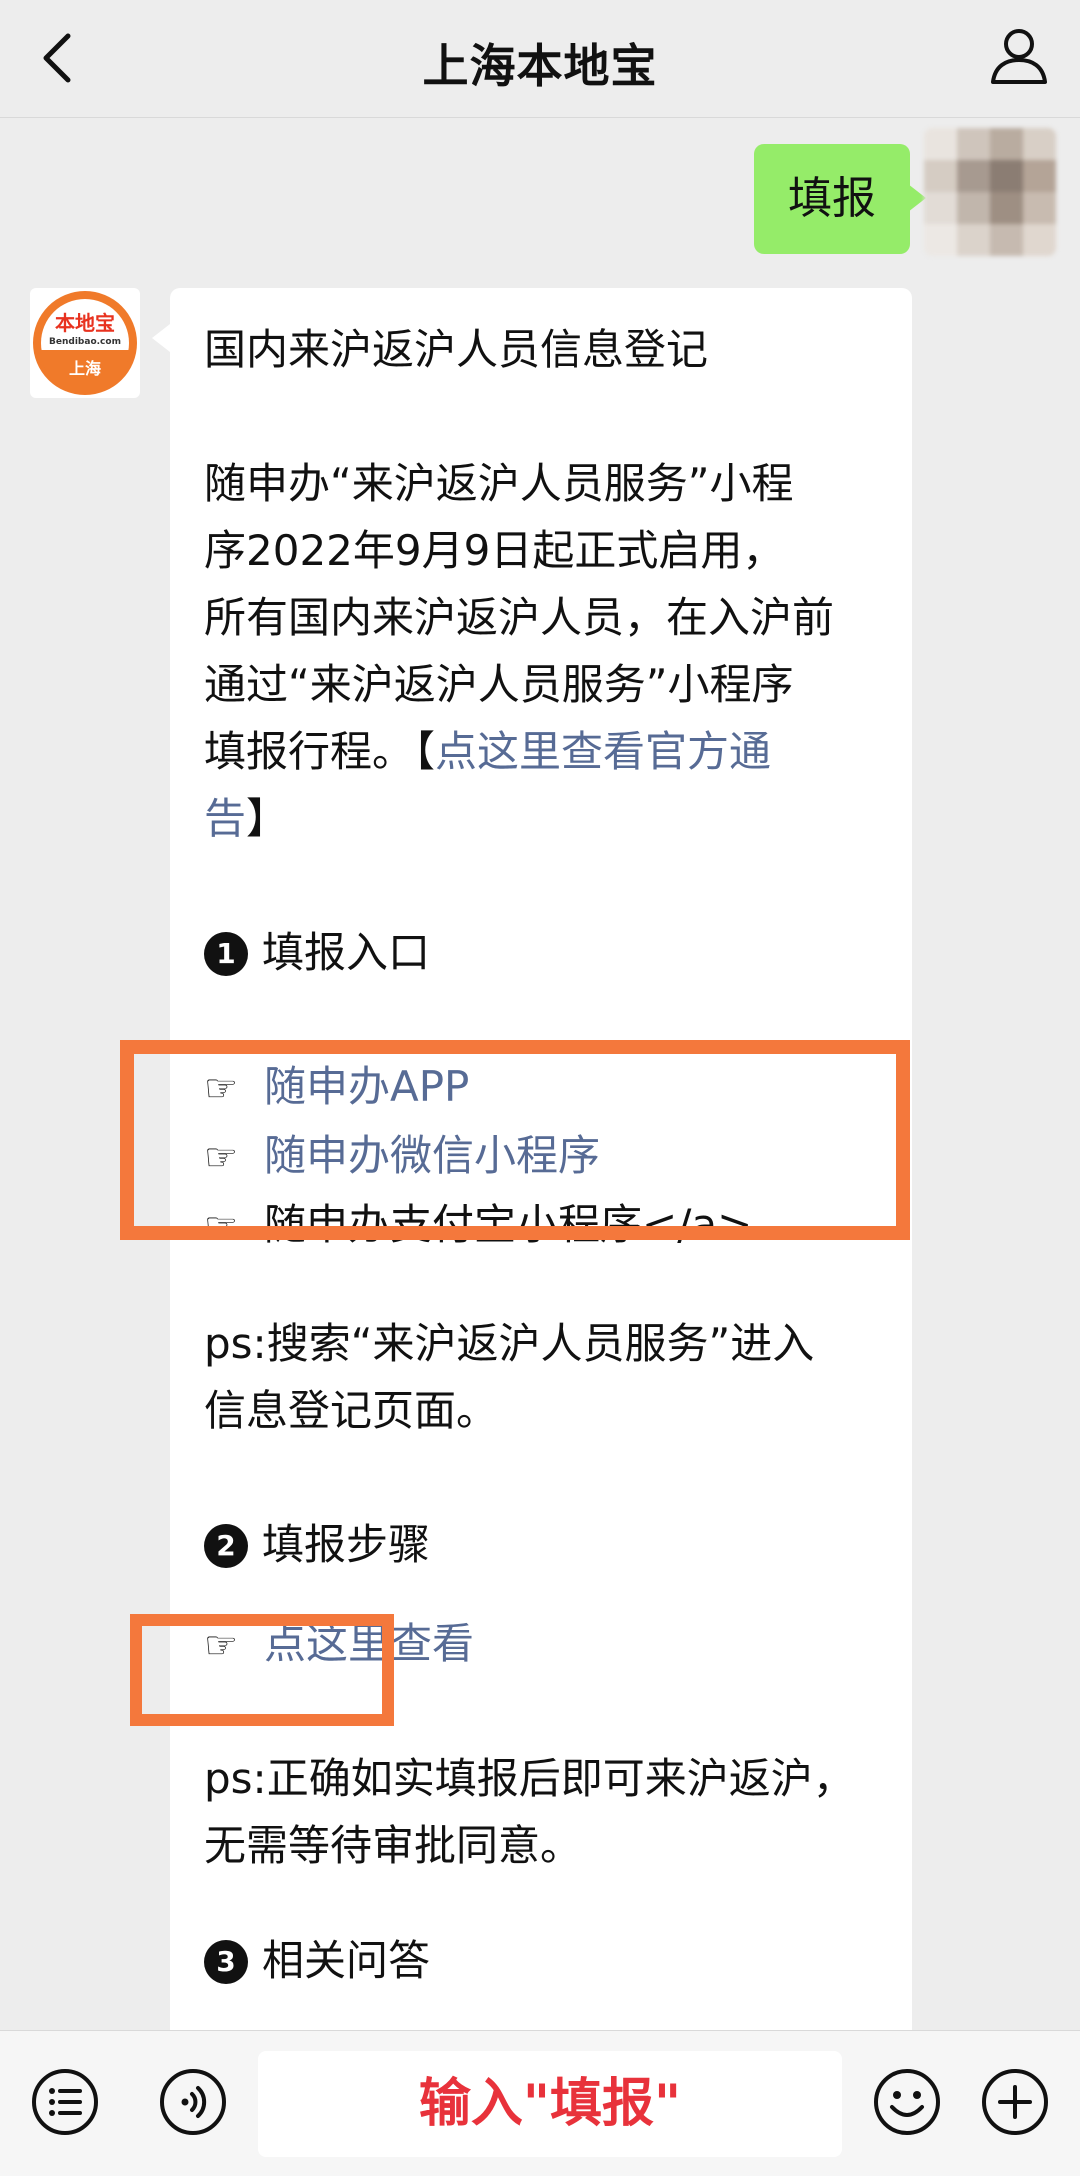 This screenshot has width=1080, height=2176. What do you see at coordinates (85, 323) in the screenshot?
I see `logo-brand-text: 本地宝` at bounding box center [85, 323].